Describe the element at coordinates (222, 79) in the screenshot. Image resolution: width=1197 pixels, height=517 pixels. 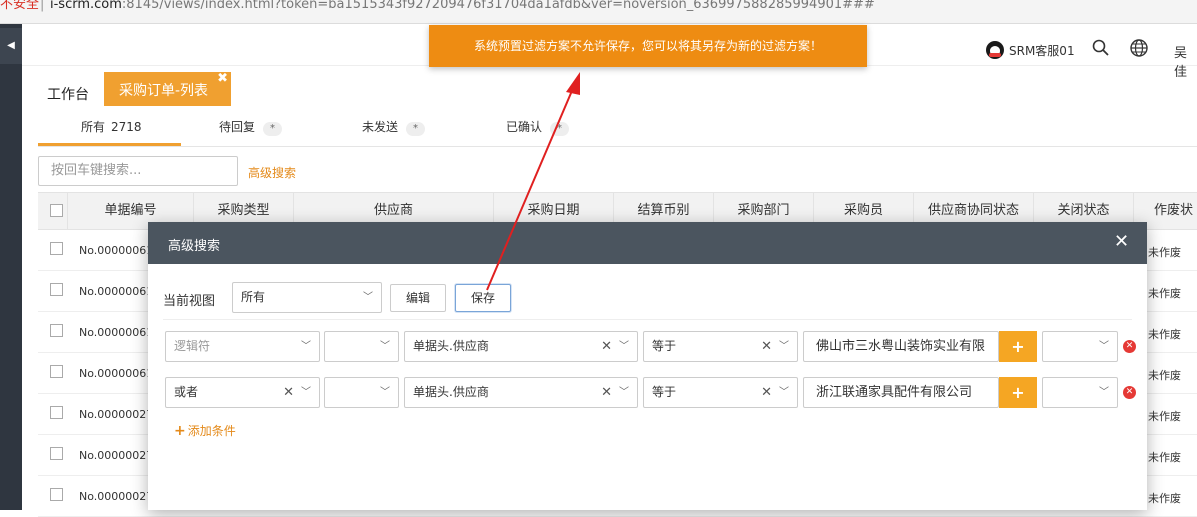
I see `close-tab-icon: ✖` at that location.